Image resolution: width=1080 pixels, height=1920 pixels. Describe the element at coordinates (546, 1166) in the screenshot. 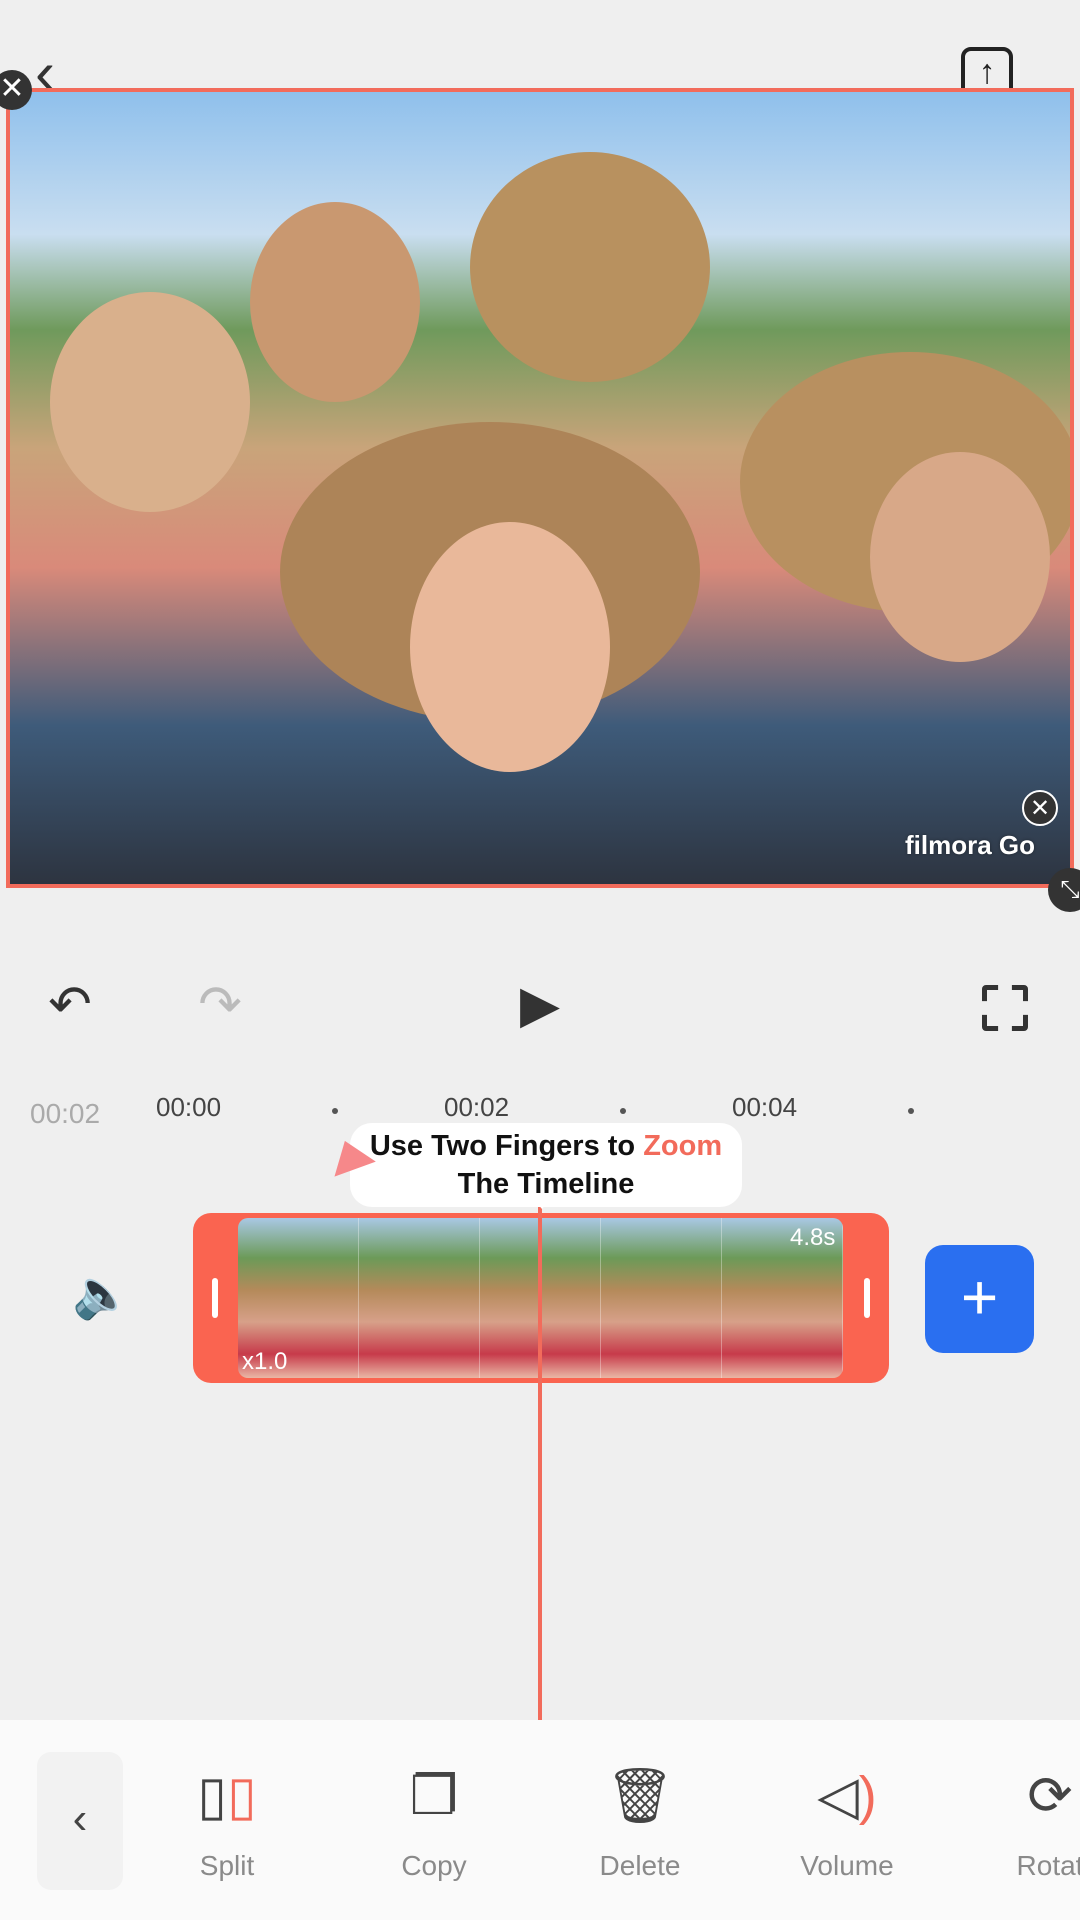

I see `zoom-tooltip: Use Two Fingers to Zoom The Timeline` at that location.